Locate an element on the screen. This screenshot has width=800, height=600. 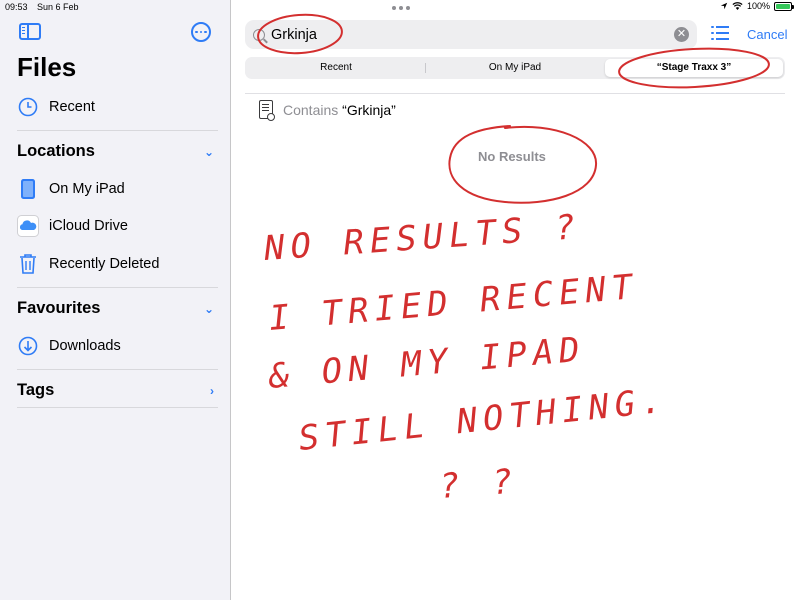
sidebar-item-downloads: Downloads is located at coordinates (69, 346).